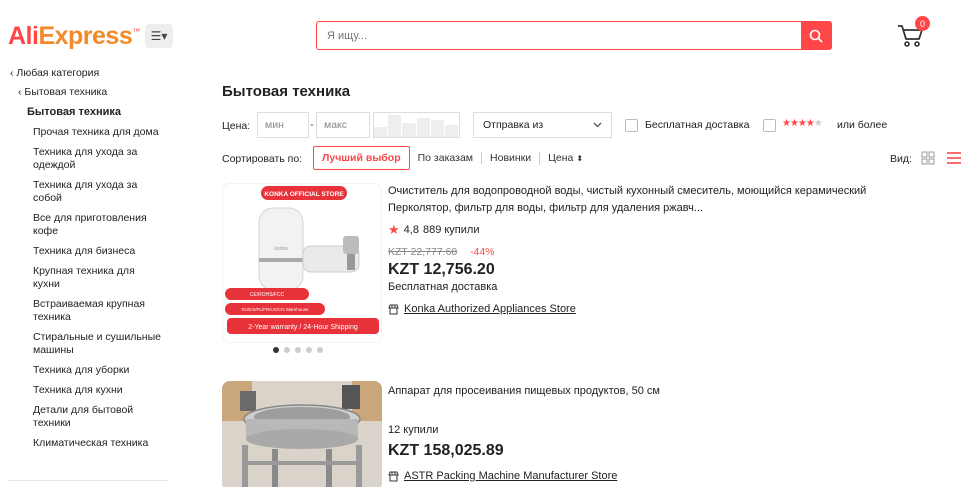  I want to click on sidebar-back-parent: ‹ Бытовая техника, so click(62, 92).